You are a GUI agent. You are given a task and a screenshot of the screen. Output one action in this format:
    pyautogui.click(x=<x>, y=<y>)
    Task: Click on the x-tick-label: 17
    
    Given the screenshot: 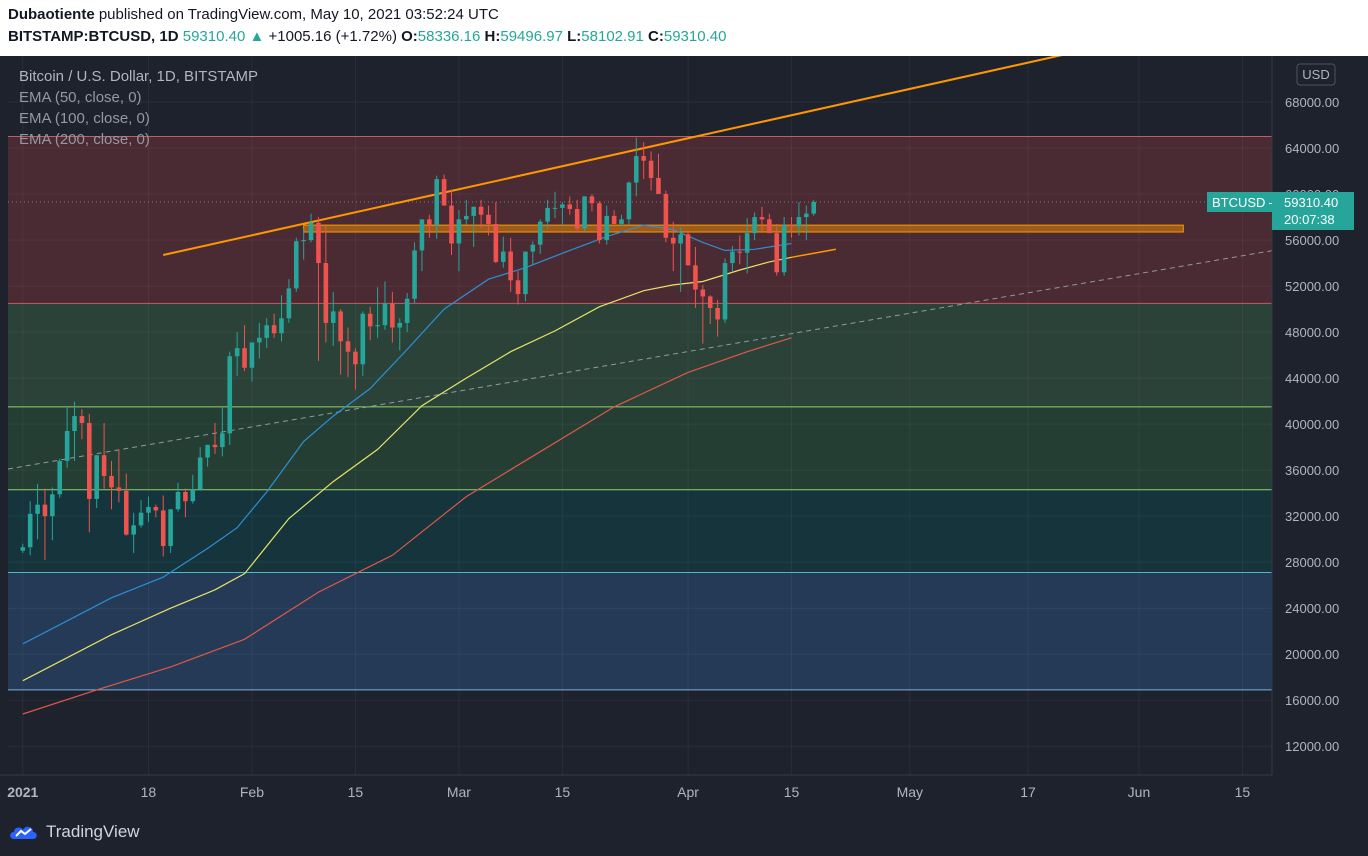 What is the action you would take?
    pyautogui.click(x=1028, y=792)
    